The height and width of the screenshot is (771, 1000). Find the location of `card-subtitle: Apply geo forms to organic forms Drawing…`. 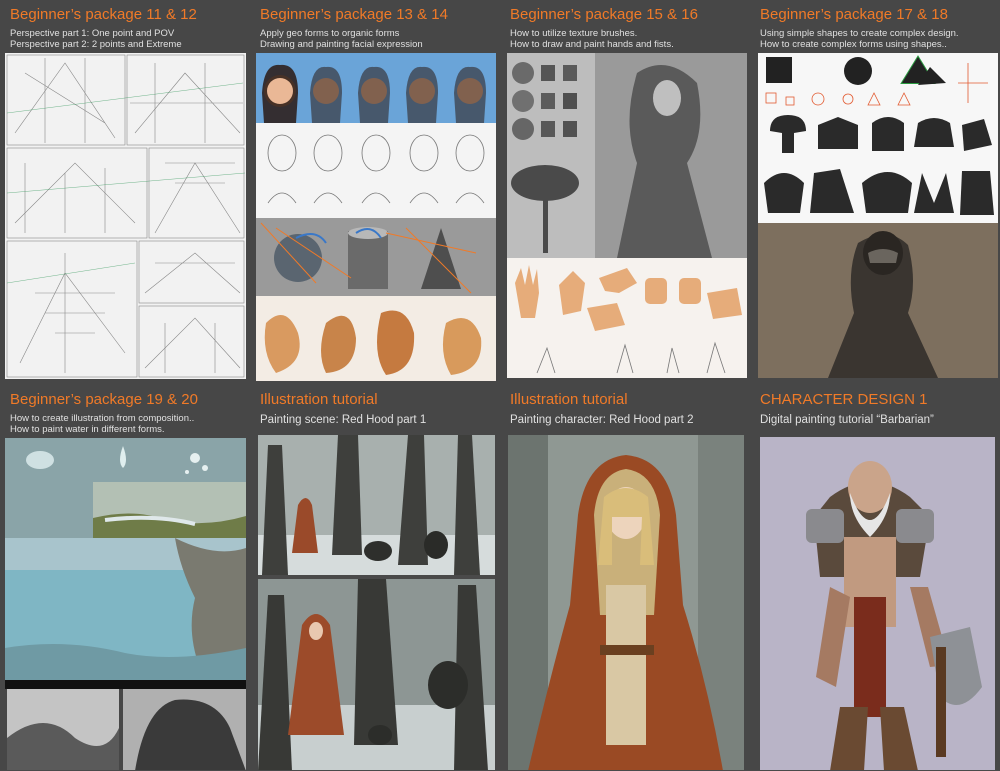

card-subtitle: Apply geo forms to organic forms Drawing… is located at coordinates (341, 39).